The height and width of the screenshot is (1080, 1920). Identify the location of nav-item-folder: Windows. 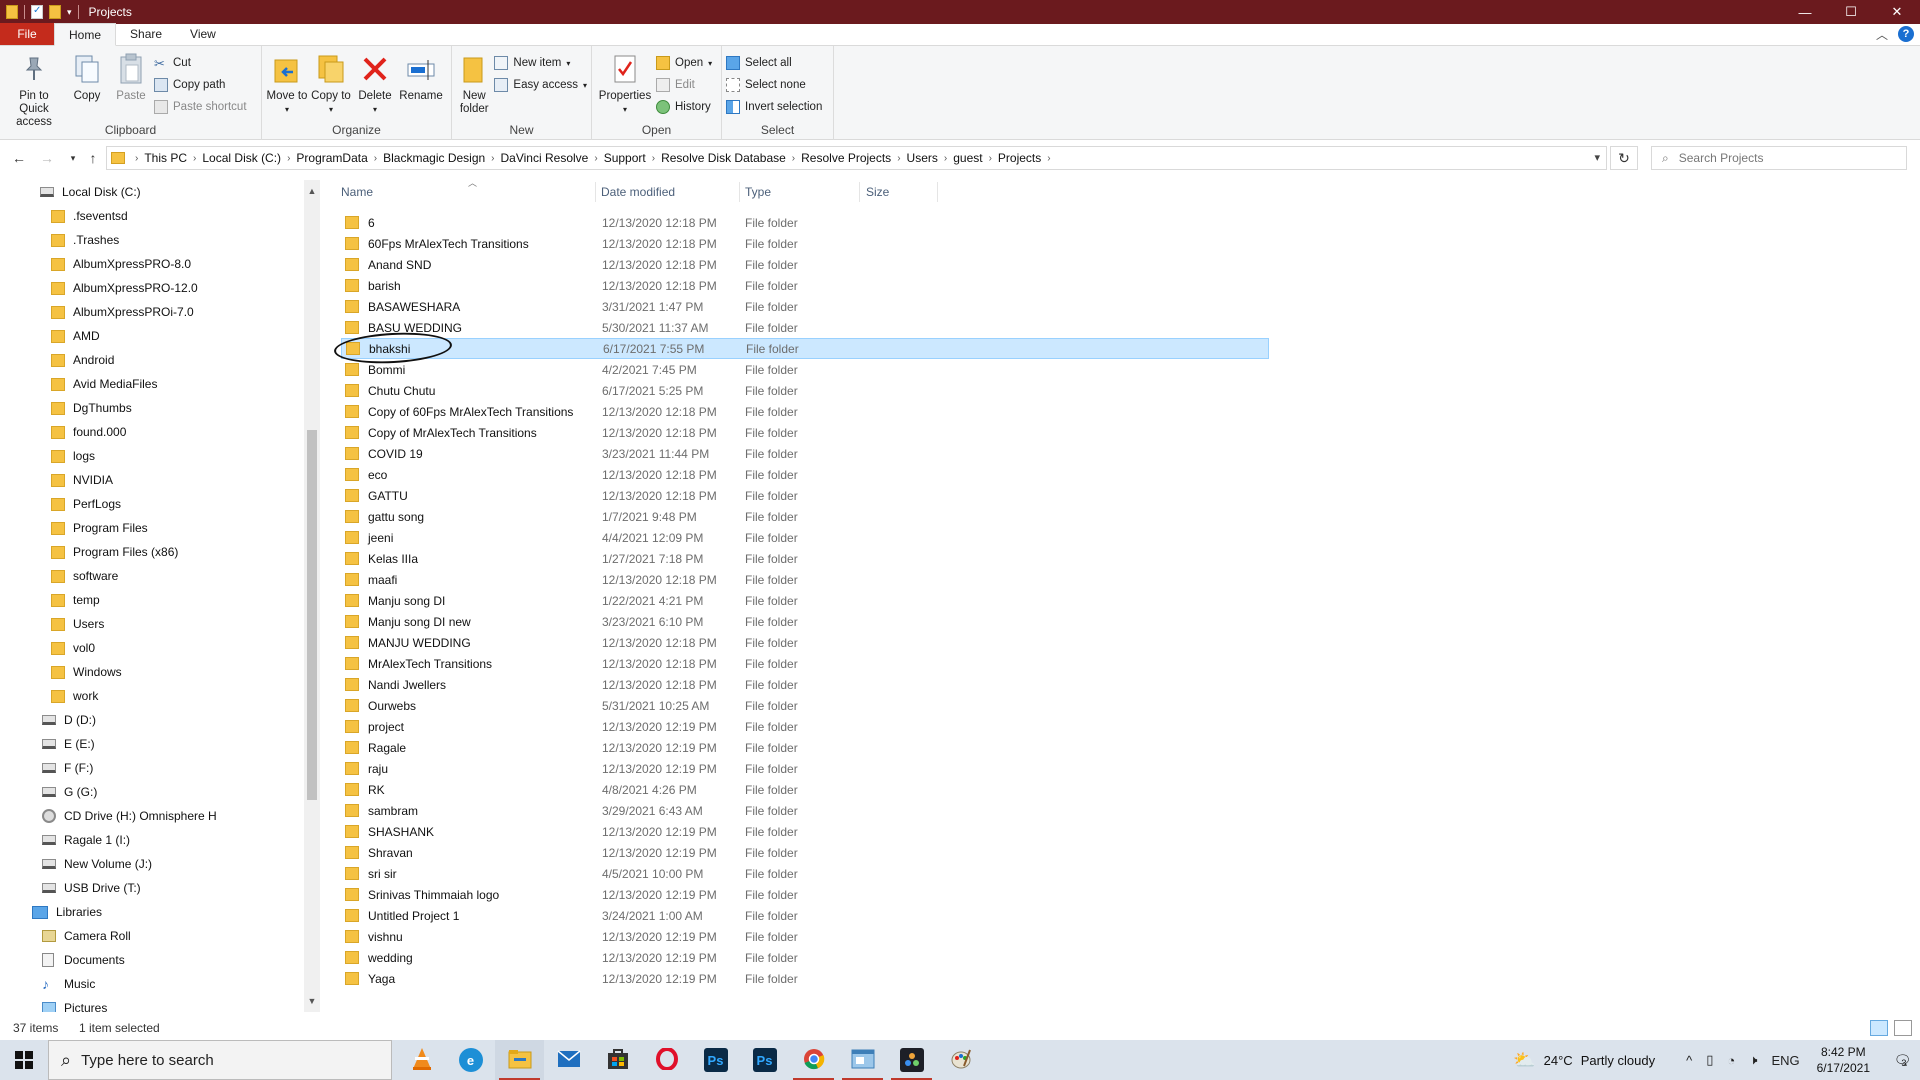
(86, 672).